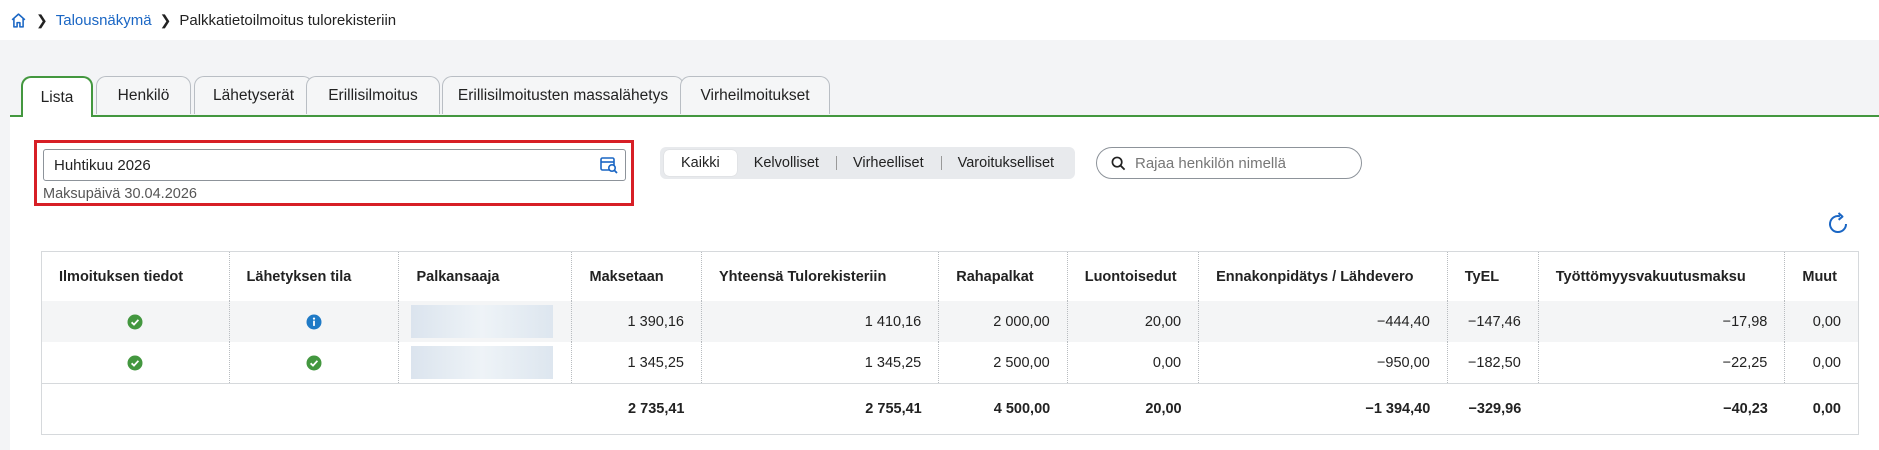 The height and width of the screenshot is (450, 1879). What do you see at coordinates (819, 321) in the screenshot?
I see `yhteensa-cell: 1 410,16` at bounding box center [819, 321].